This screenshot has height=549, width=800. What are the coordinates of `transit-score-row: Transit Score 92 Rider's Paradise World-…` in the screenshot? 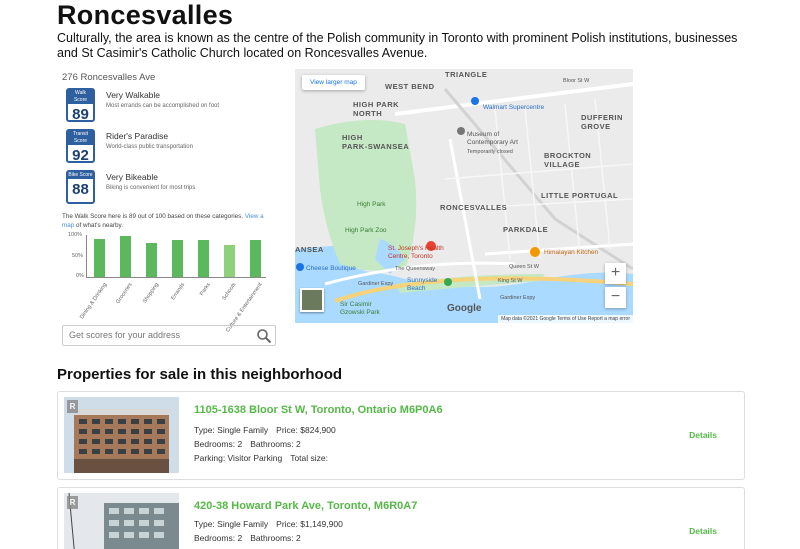 It's located at (169, 148).